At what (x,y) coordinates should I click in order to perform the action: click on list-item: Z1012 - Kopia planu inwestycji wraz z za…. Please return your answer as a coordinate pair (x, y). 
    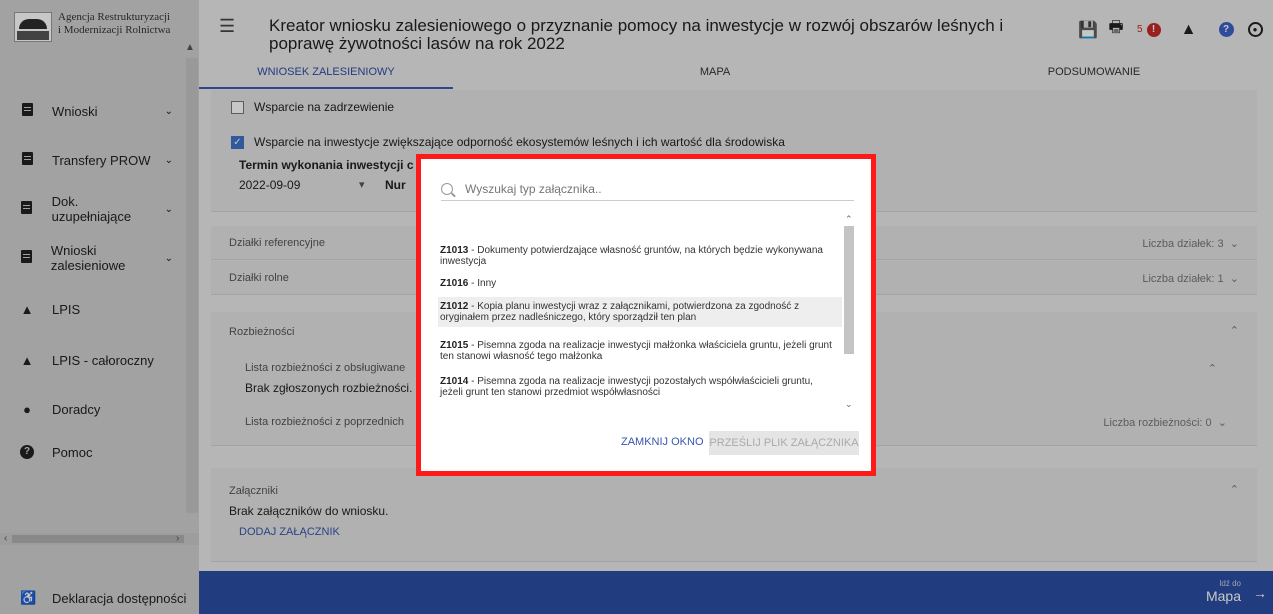
    Looking at the image, I should click on (640, 312).